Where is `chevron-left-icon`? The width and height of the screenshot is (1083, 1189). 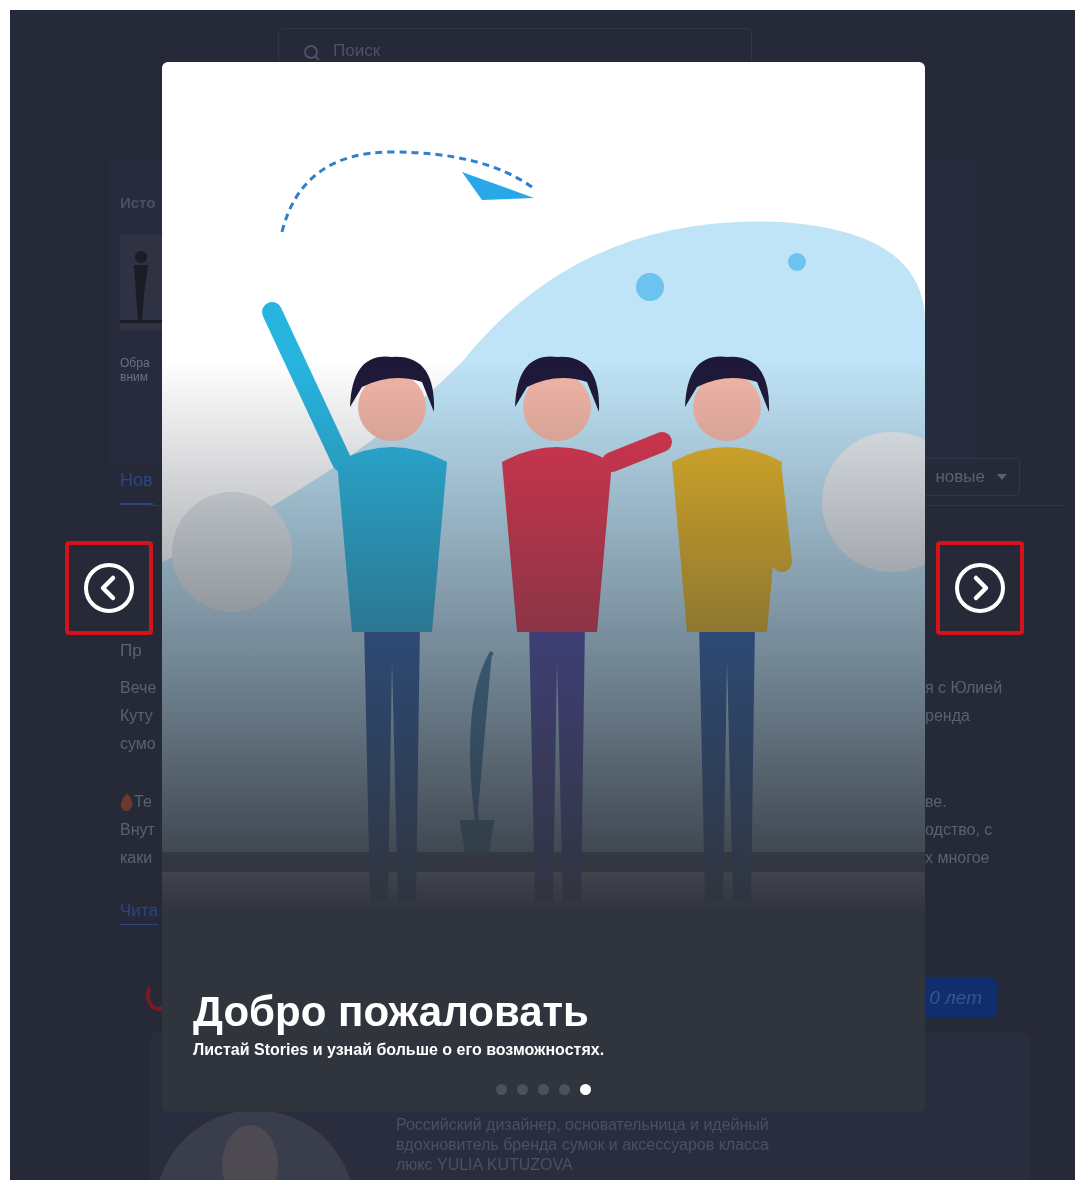 chevron-left-icon is located at coordinates (109, 588).